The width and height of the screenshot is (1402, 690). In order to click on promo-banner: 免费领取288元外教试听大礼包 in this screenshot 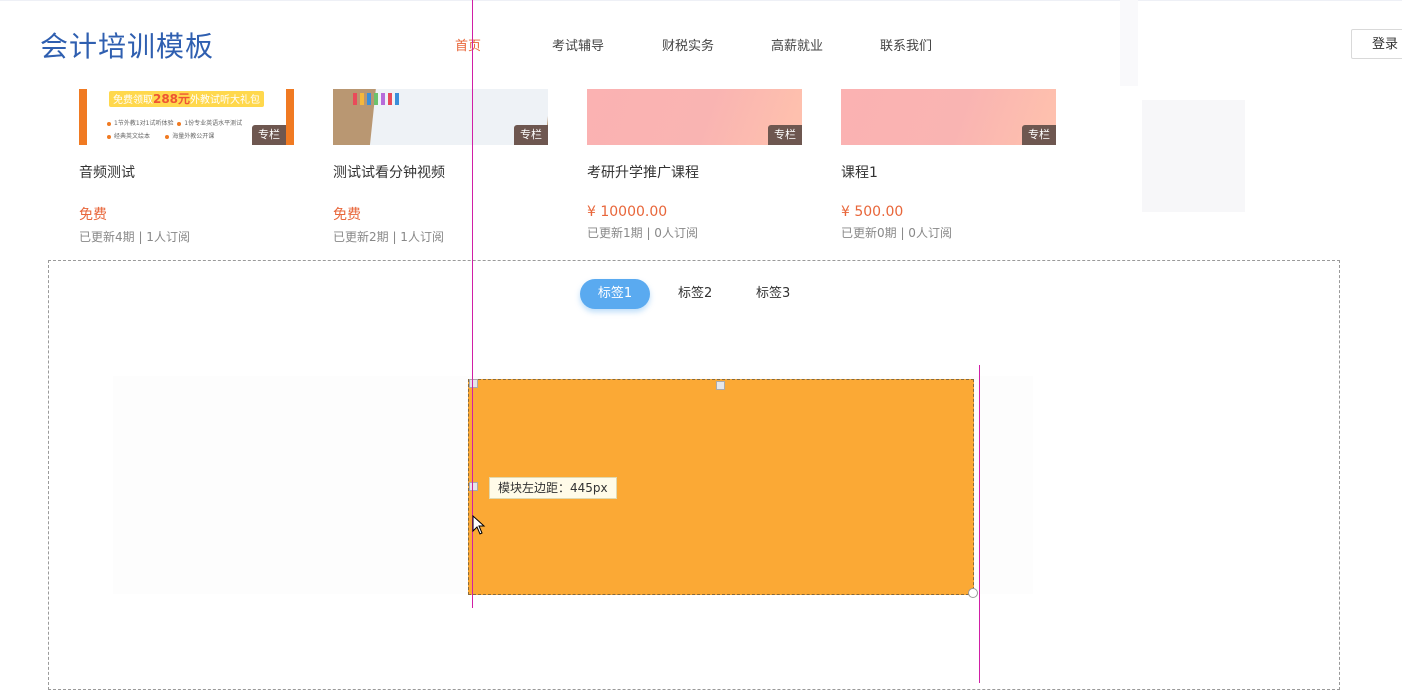, I will do `click(186, 99)`.